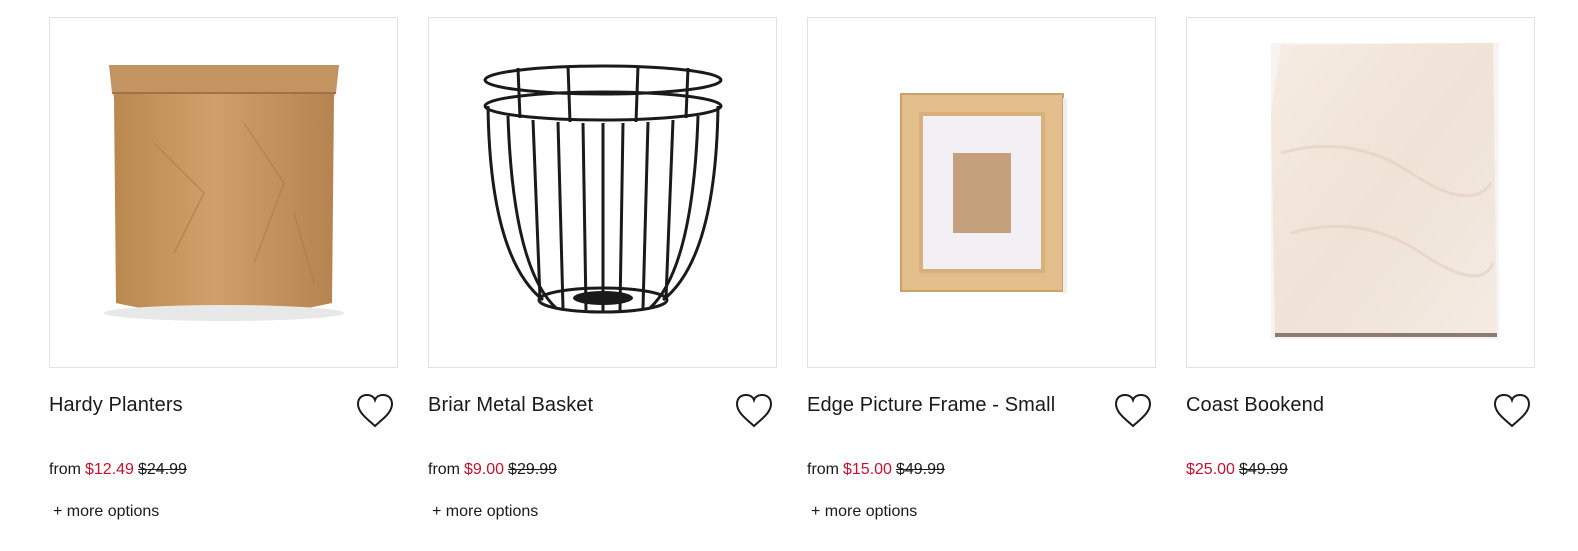  I want to click on marble-bookend-image, so click(1384, 190).